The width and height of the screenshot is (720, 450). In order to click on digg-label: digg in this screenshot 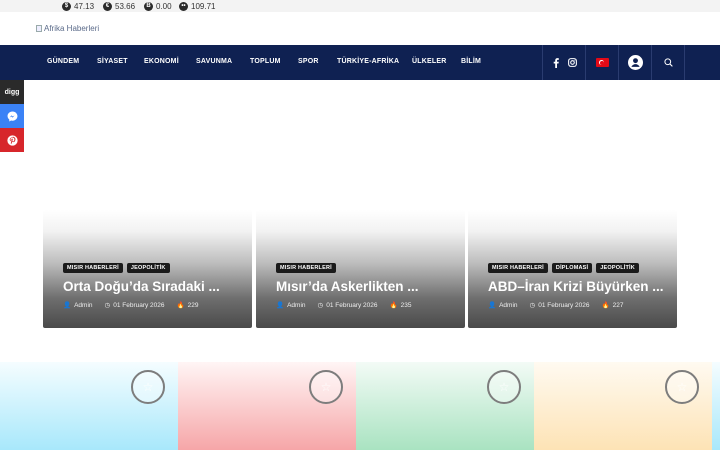, I will do `click(12, 92)`.